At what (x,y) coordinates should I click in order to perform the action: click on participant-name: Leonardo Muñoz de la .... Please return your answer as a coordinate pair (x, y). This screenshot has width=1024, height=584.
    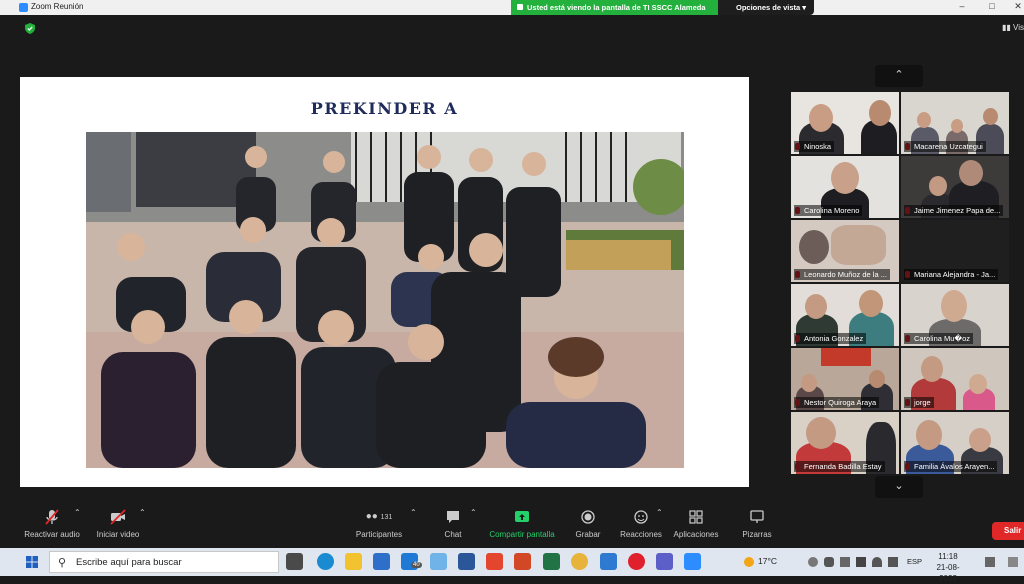
    Looking at the image, I should click on (842, 274).